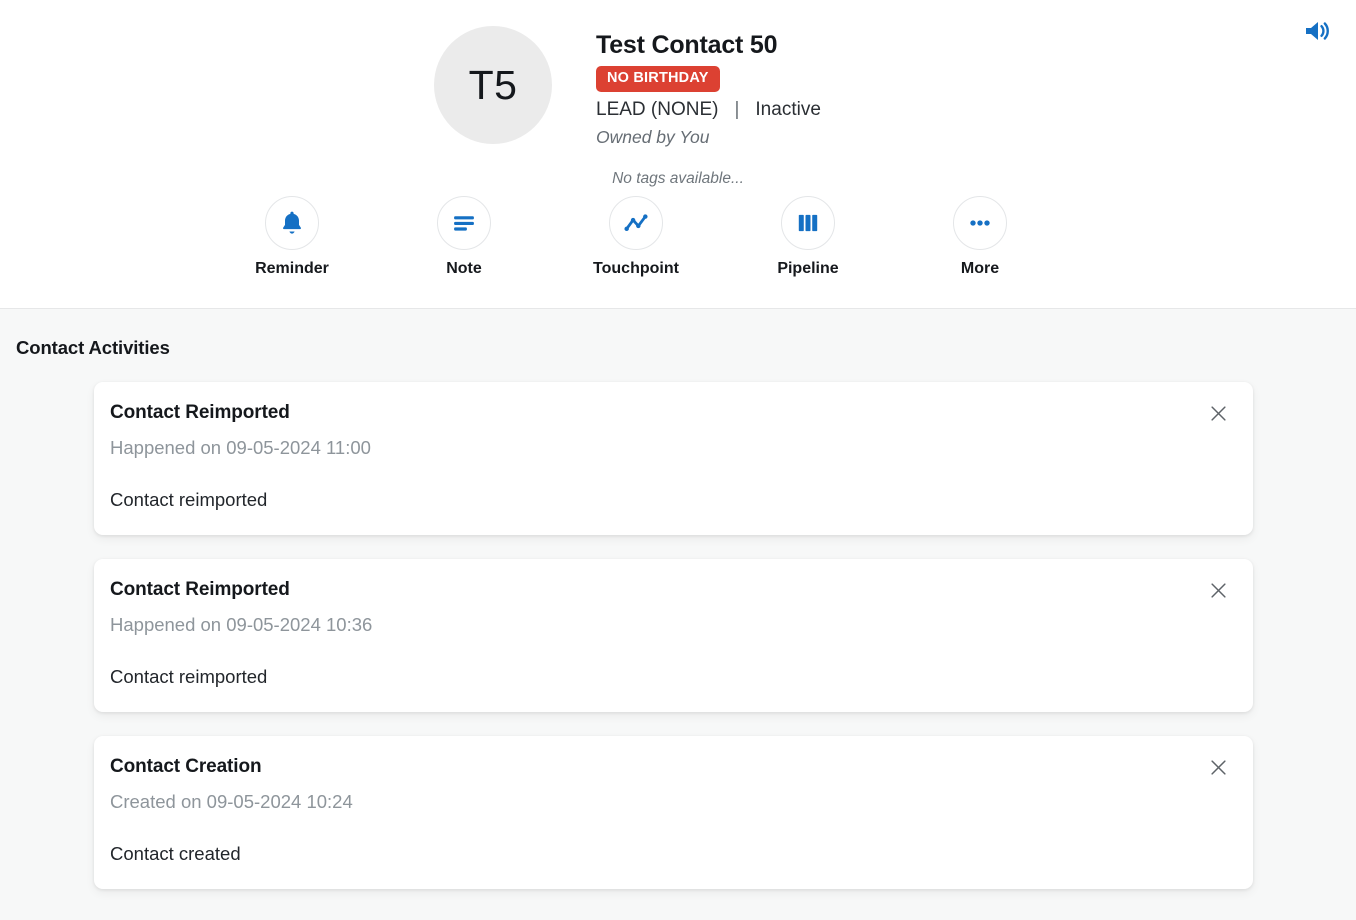 The width and height of the screenshot is (1356, 920). What do you see at coordinates (241, 624) in the screenshot?
I see `activity-timestamp: Happened on 09-05-2024 10:36` at bounding box center [241, 624].